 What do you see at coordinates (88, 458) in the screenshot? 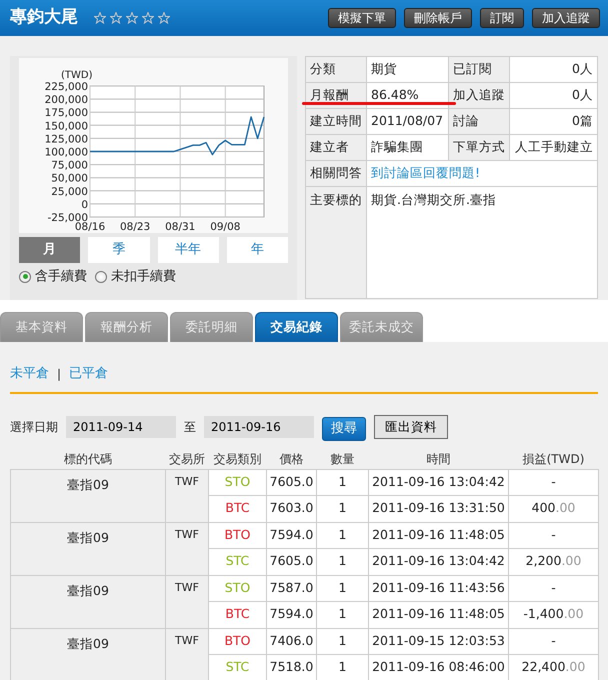
I see `column-header: 標的代碼` at bounding box center [88, 458].